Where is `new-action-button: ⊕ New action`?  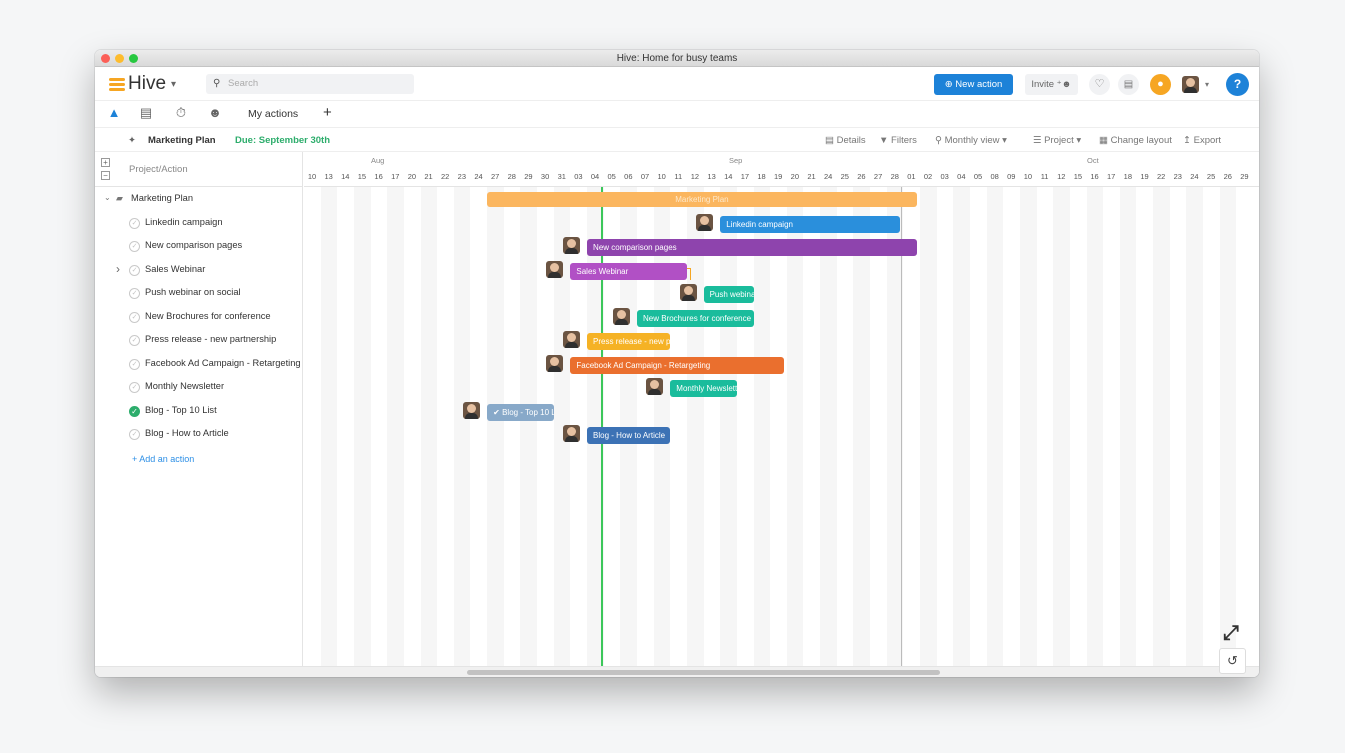
new-action-button: ⊕ New action is located at coordinates (973, 84).